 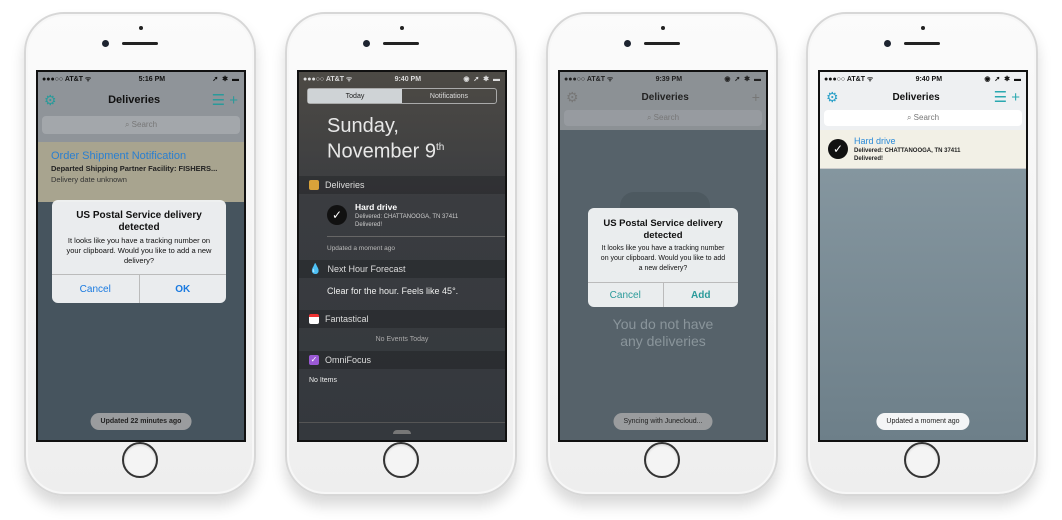 What do you see at coordinates (314, 319) in the screenshot?
I see `fantastical-app-icon` at bounding box center [314, 319].